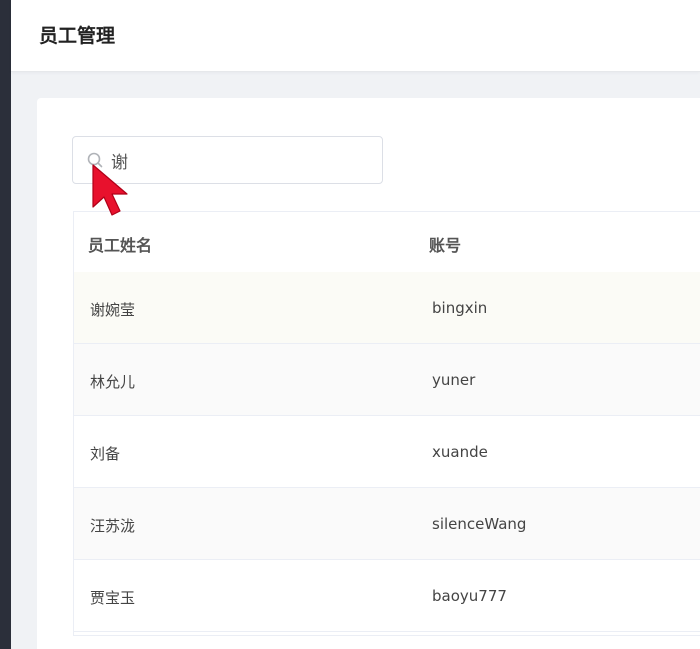  Describe the element at coordinates (469, 596) in the screenshot. I see `cell-account: baoyu777` at that location.